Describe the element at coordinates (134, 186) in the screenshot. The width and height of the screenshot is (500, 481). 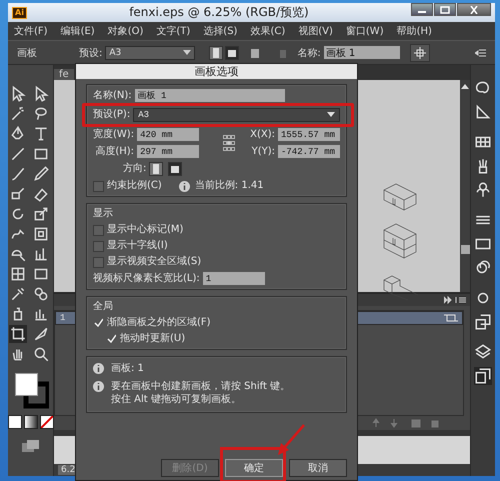
I see `constrain-label: 约束比例(C)` at that location.